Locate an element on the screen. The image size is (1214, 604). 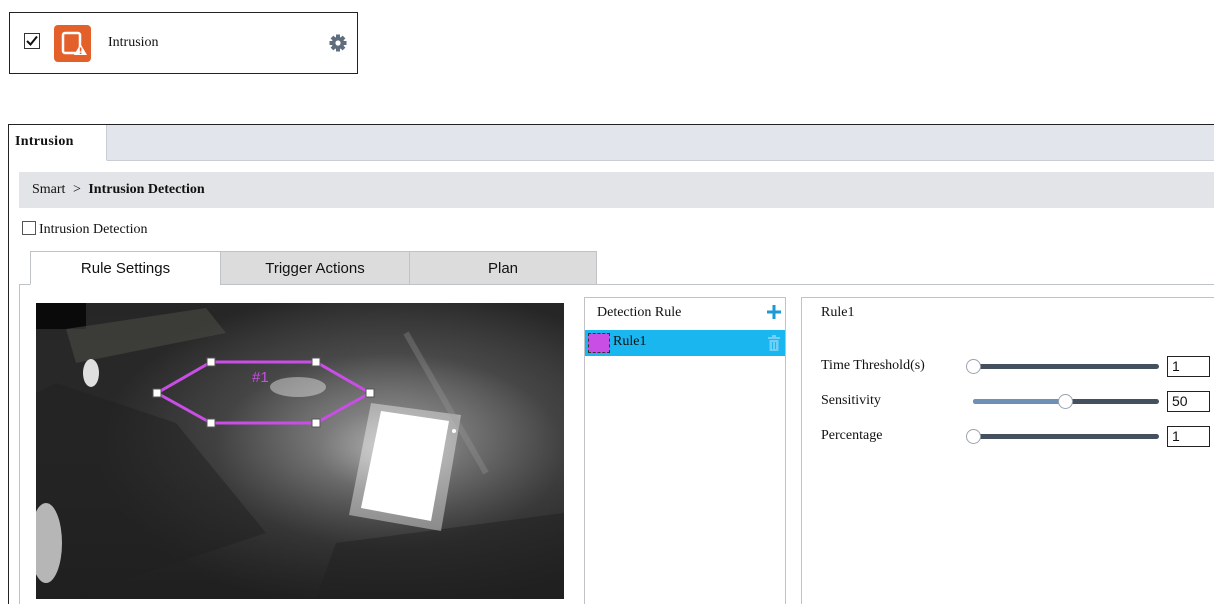
breadcrumb-root: Smart is located at coordinates (48, 189).